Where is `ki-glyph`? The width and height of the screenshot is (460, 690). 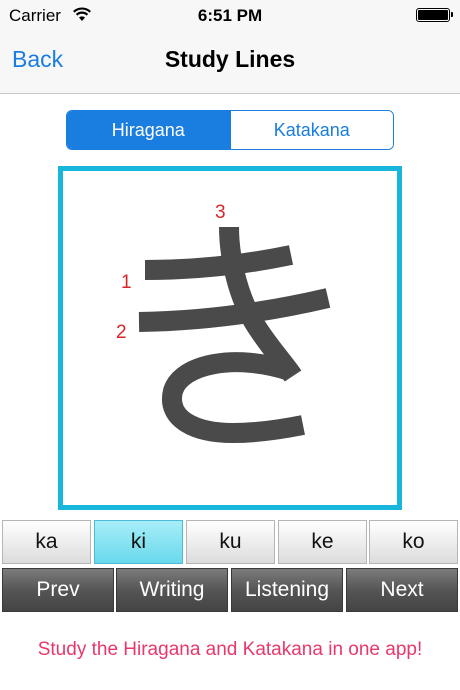
ki-glyph is located at coordinates (234, 334).